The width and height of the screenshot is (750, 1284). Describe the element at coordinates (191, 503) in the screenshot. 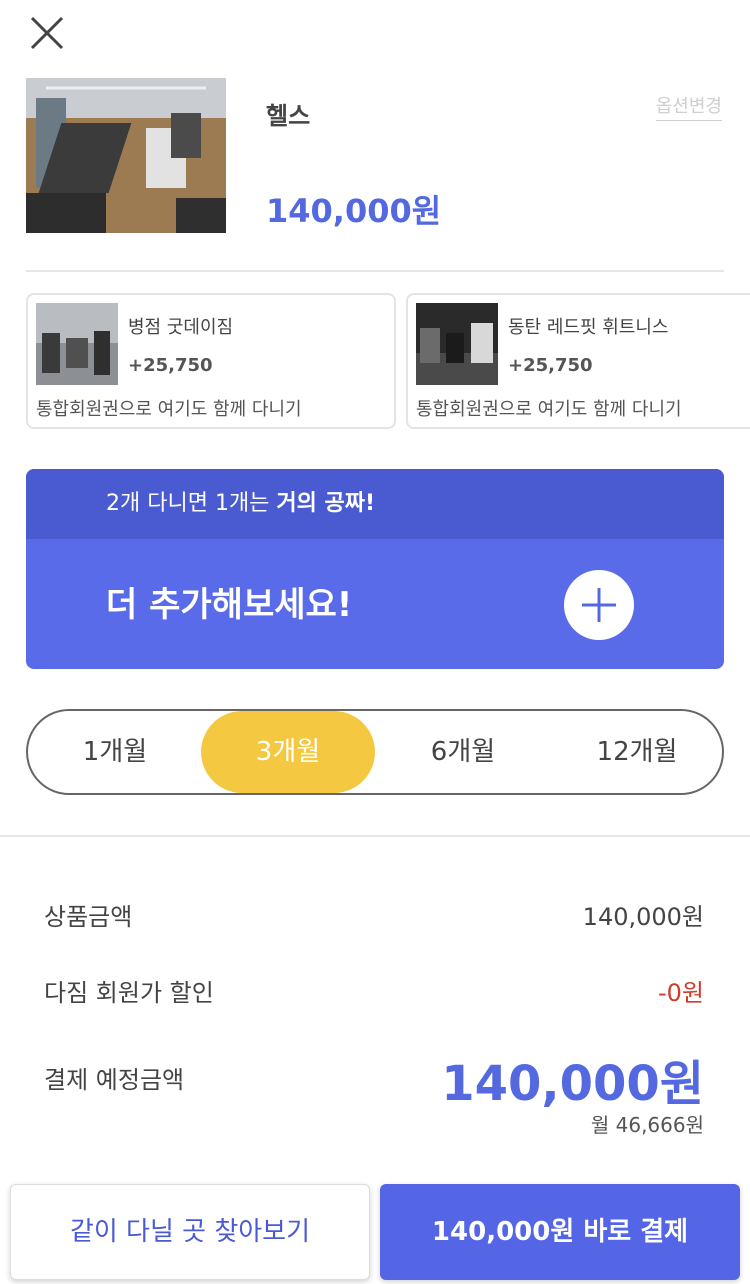

I see `promo-subtitle-text: 2개 다니면 1개는` at that location.